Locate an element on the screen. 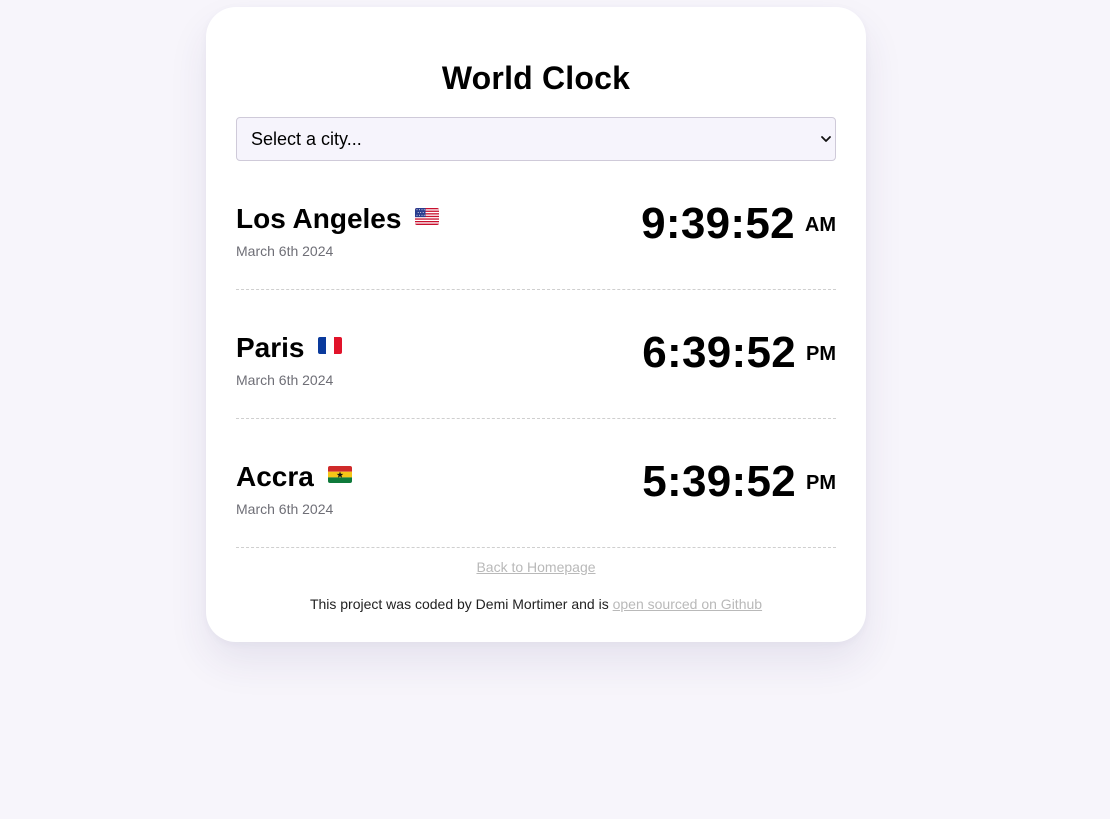 This screenshot has height=819, width=1110. time-period: AM is located at coordinates (820, 225).